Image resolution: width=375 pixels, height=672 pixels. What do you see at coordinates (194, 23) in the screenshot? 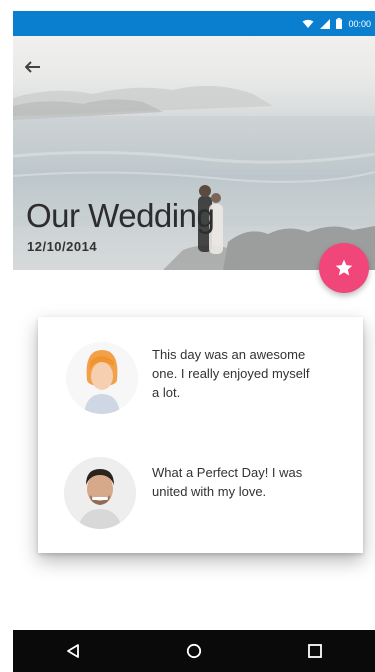
I see `status-bar: 00:00` at bounding box center [194, 23].